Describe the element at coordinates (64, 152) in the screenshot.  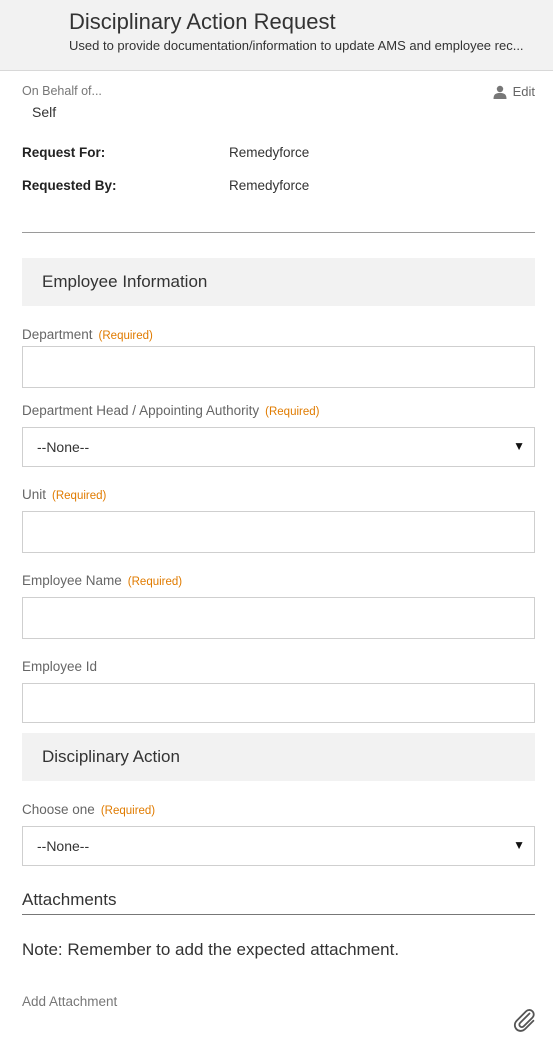
I see `request-for-label: Request For:` at that location.